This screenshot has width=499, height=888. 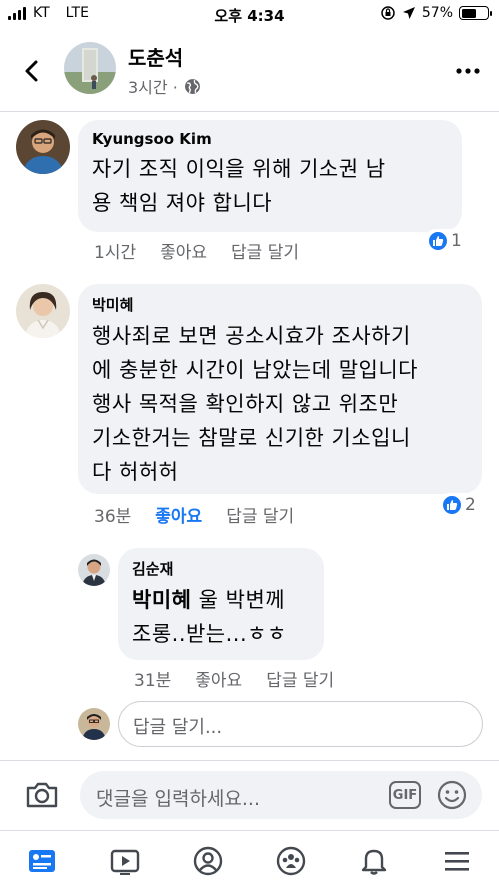 What do you see at coordinates (221, 617) in the screenshot?
I see `reply-text: 박미혜 울 박변께조롱..받는...ㅎㅎ` at bounding box center [221, 617].